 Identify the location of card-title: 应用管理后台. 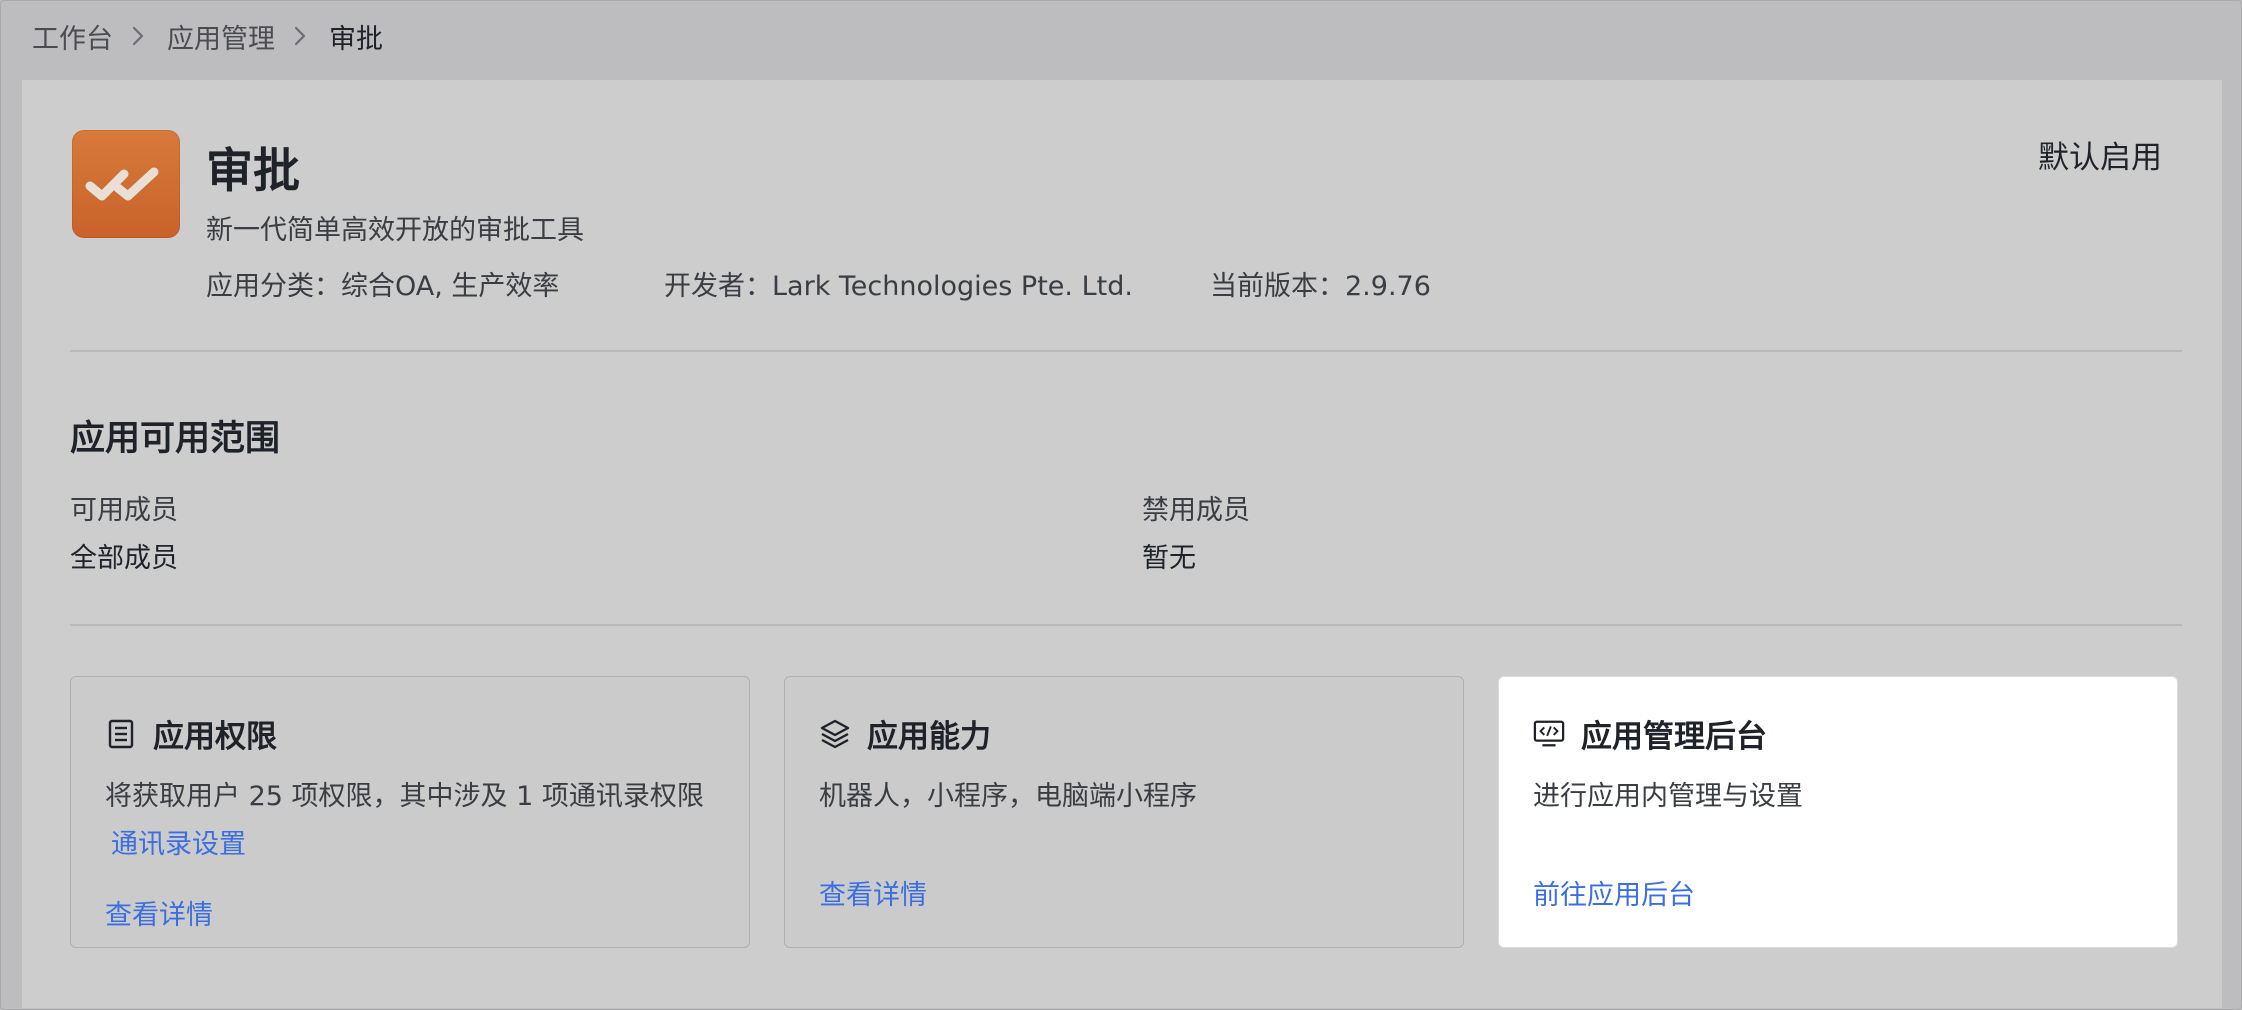
(1674, 737).